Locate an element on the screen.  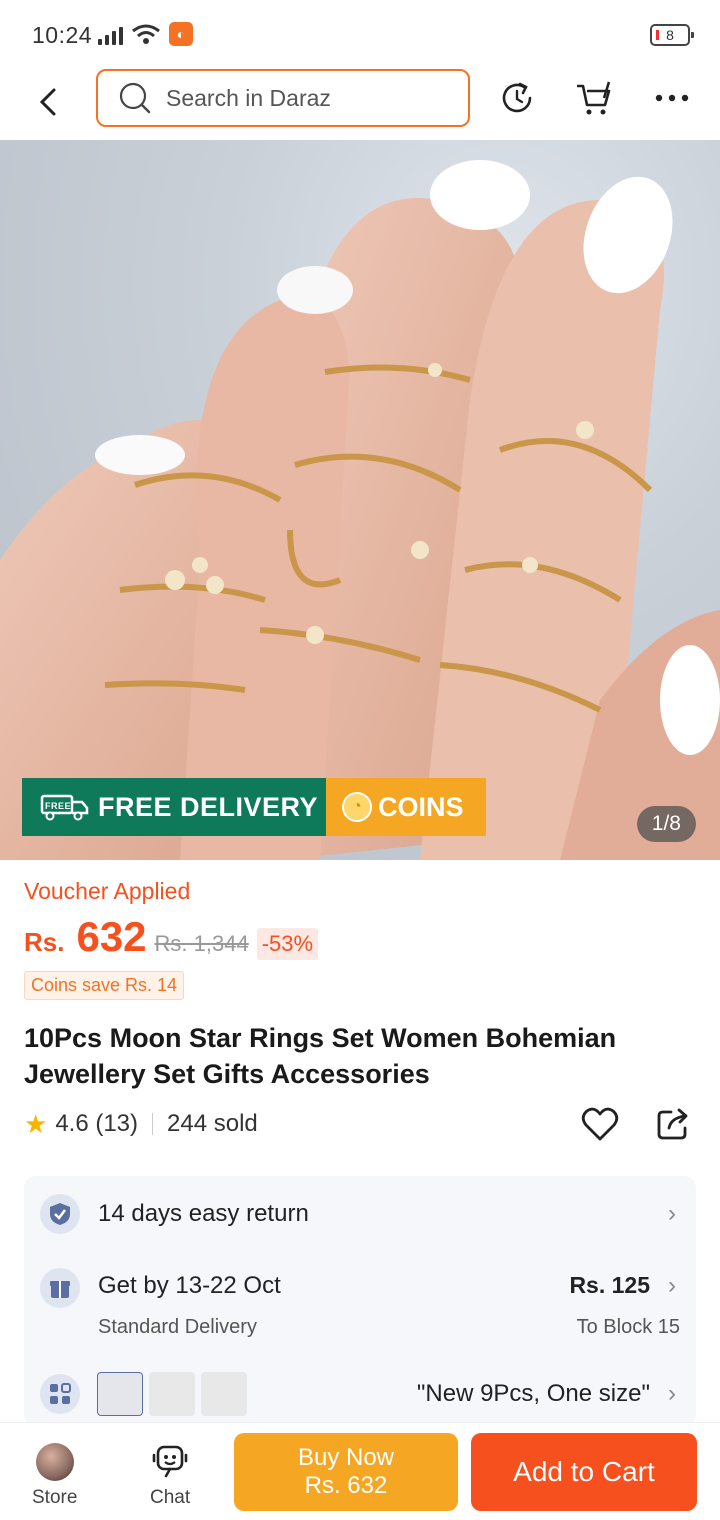
store-button: Store is located at coordinates (54, 1476).